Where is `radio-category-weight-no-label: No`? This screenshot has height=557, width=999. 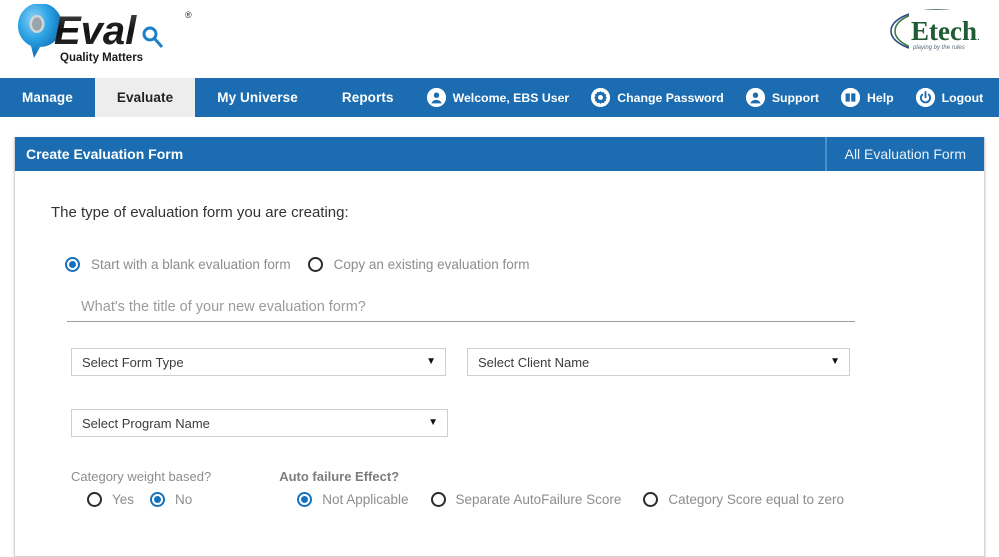 radio-category-weight-no-label: No is located at coordinates (184, 499).